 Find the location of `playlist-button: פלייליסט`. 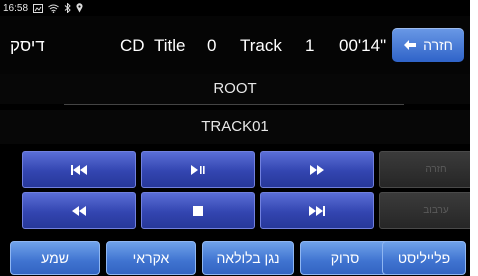

playlist-button: פלייליסט is located at coordinates (424, 258).